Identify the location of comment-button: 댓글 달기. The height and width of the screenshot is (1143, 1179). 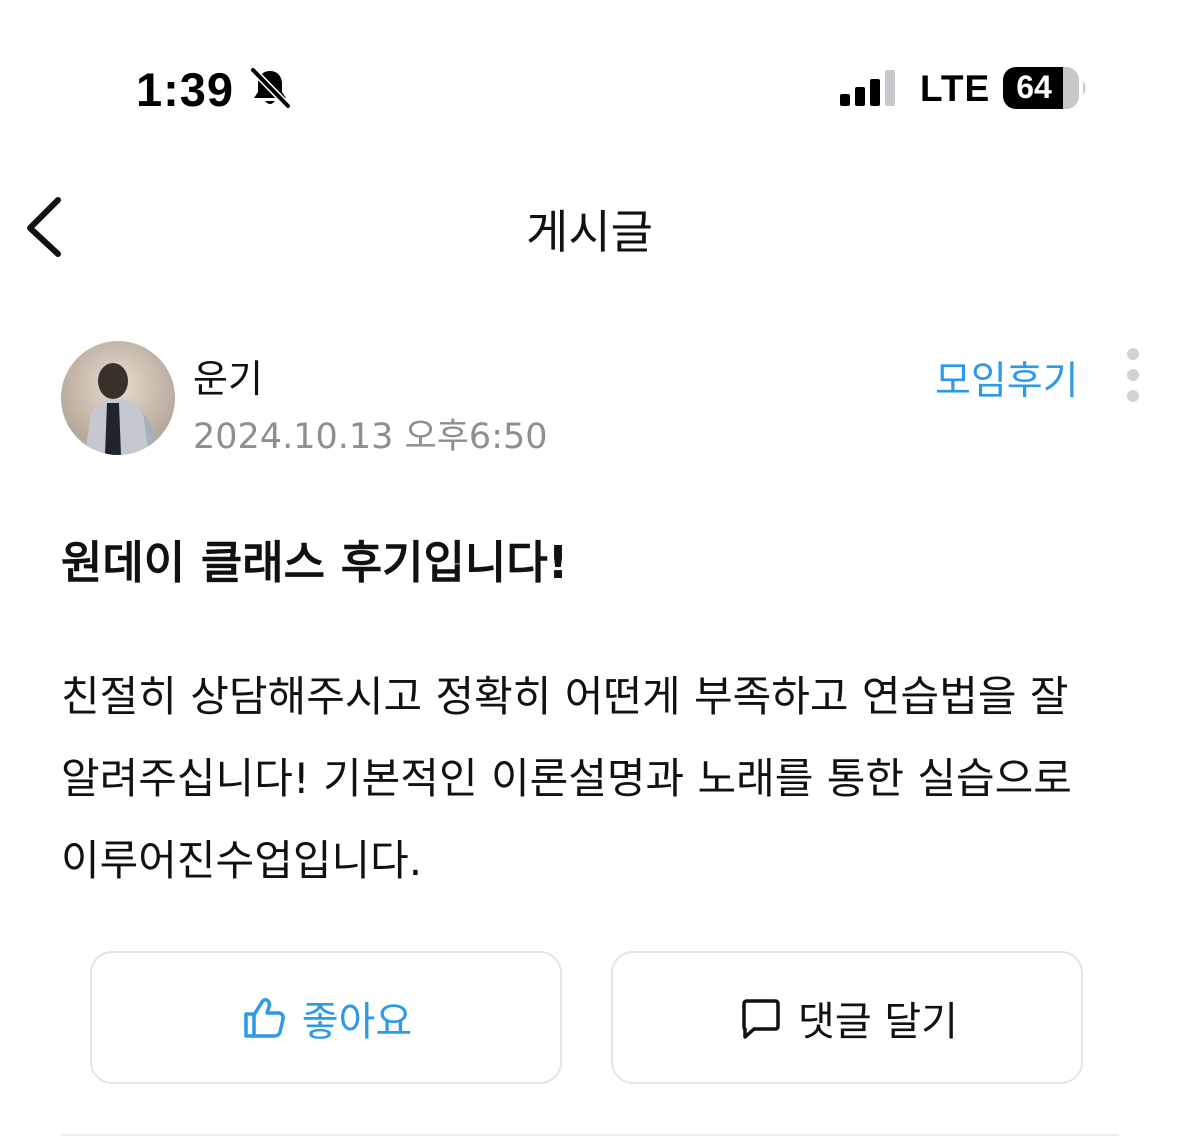
(847, 1017).